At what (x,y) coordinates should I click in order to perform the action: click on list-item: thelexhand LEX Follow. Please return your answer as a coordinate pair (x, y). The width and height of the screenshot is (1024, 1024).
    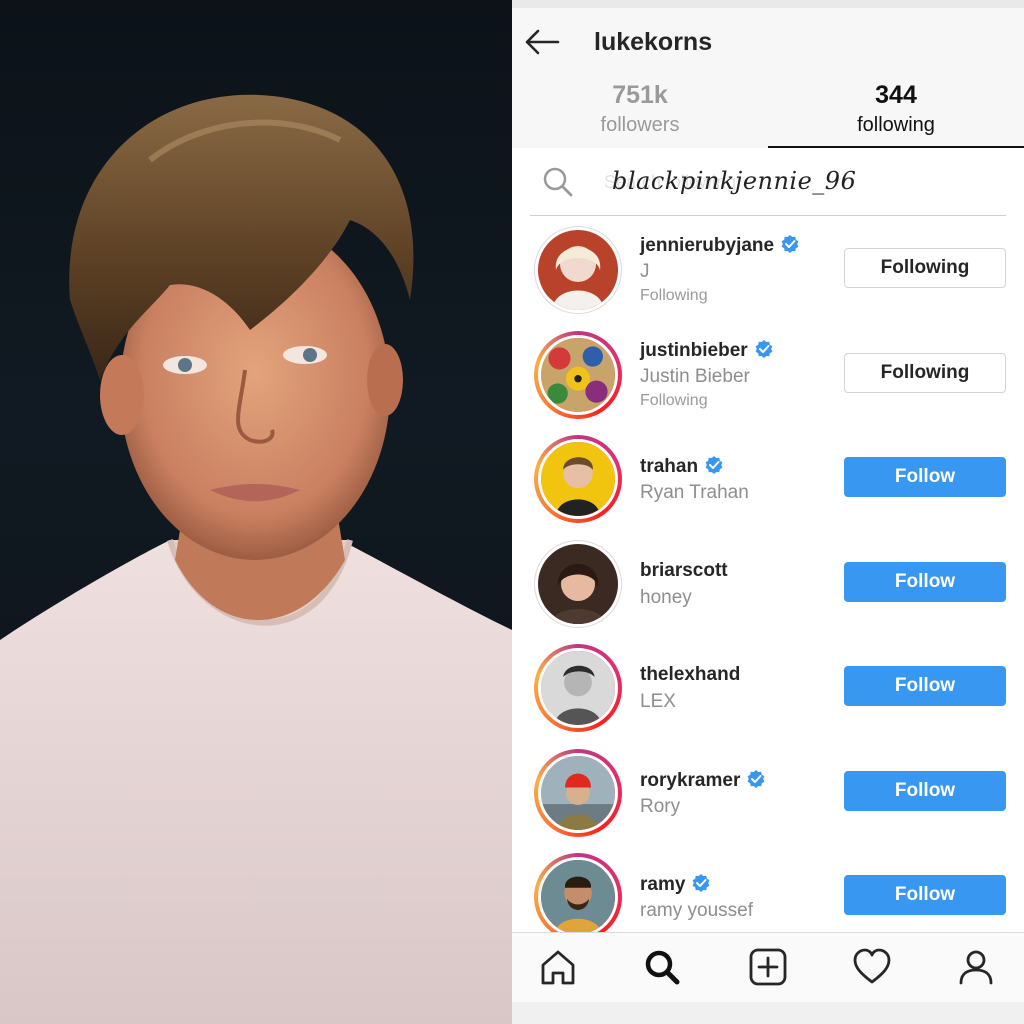
    Looking at the image, I should click on (768, 694).